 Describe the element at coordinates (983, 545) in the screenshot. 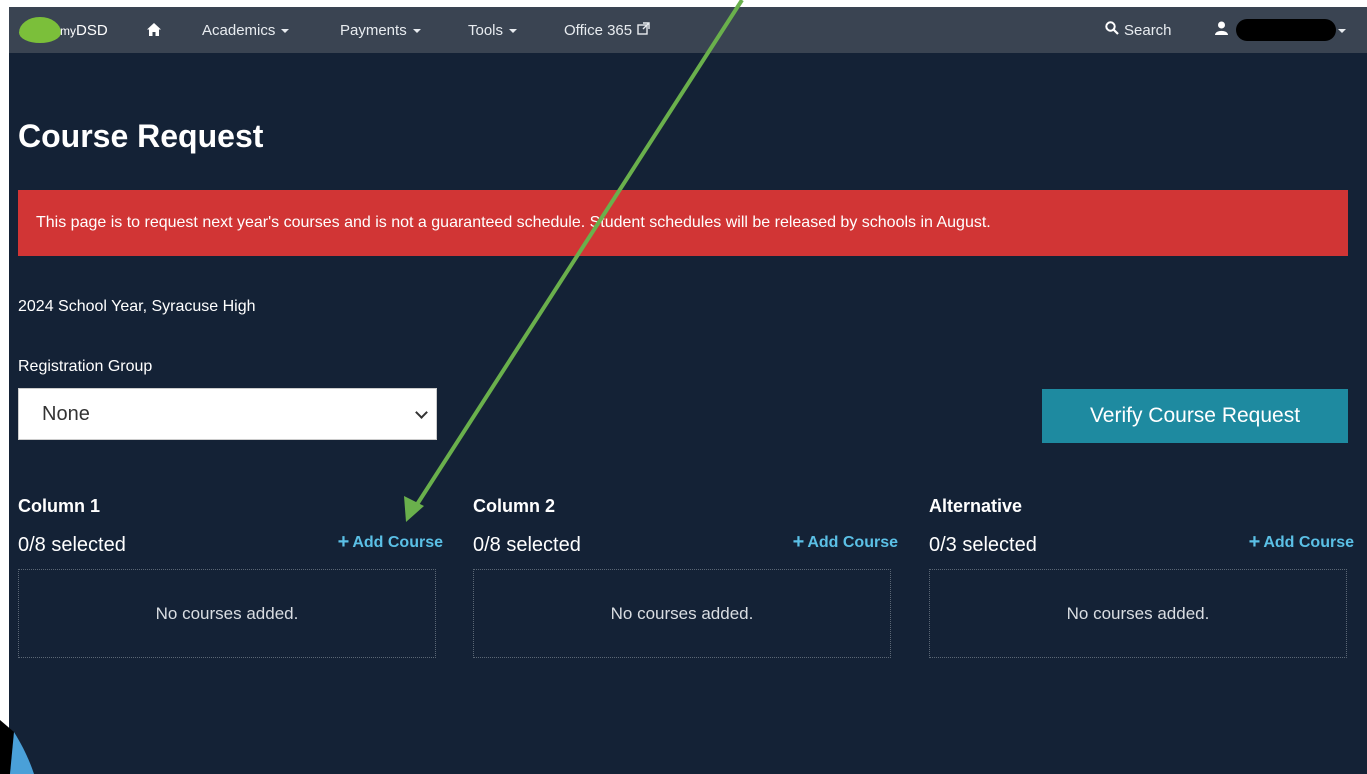

I see `column-selected-count: 0/3 selected` at that location.